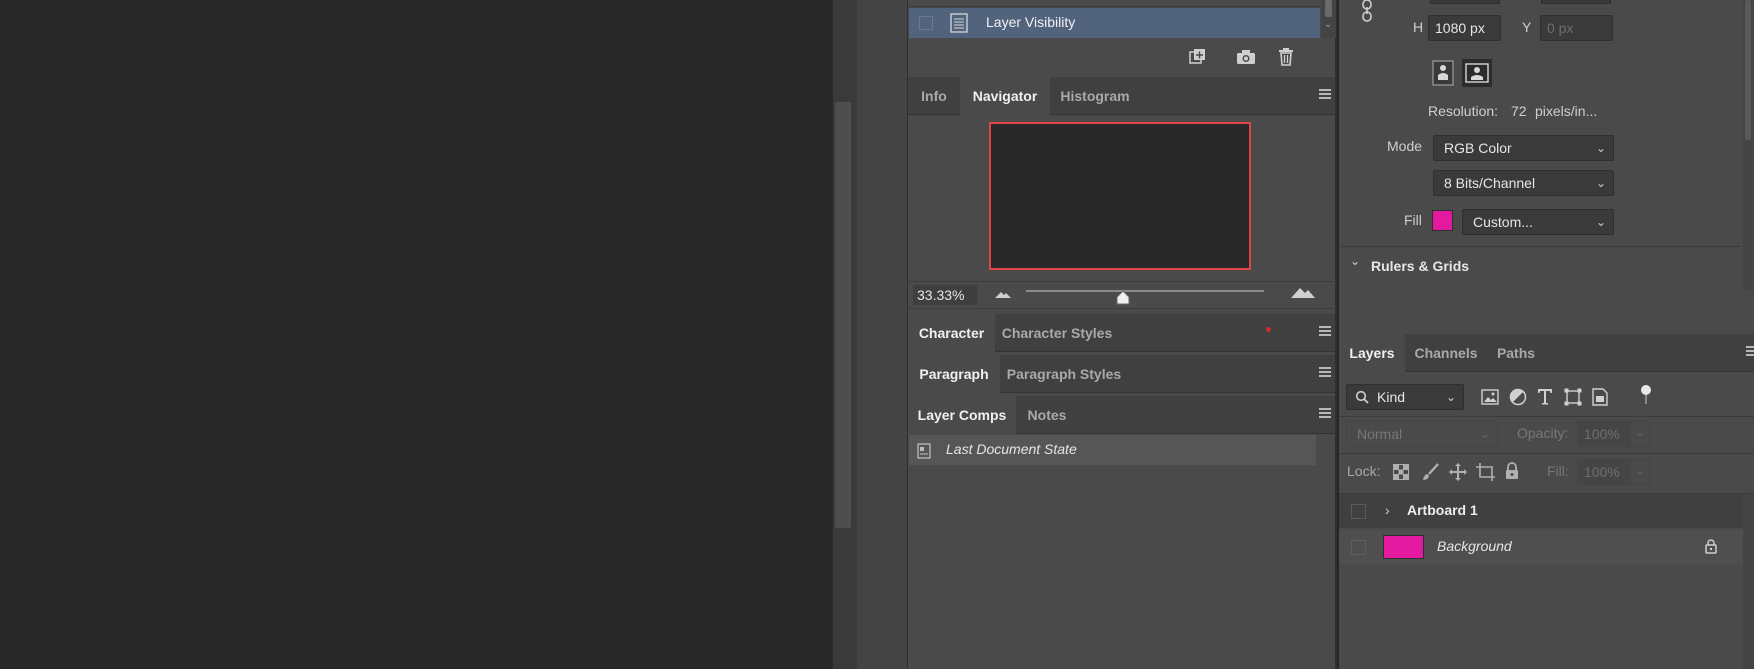 The width and height of the screenshot is (1754, 669). I want to click on document-icon, so click(959, 23).